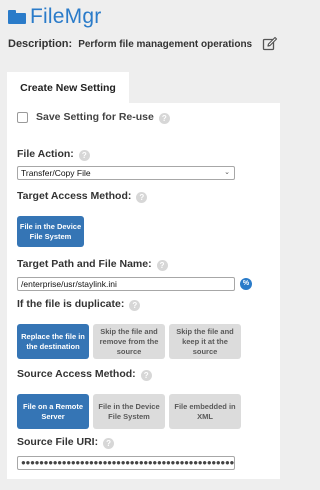  I want to click on description-label: Description:, so click(40, 44).